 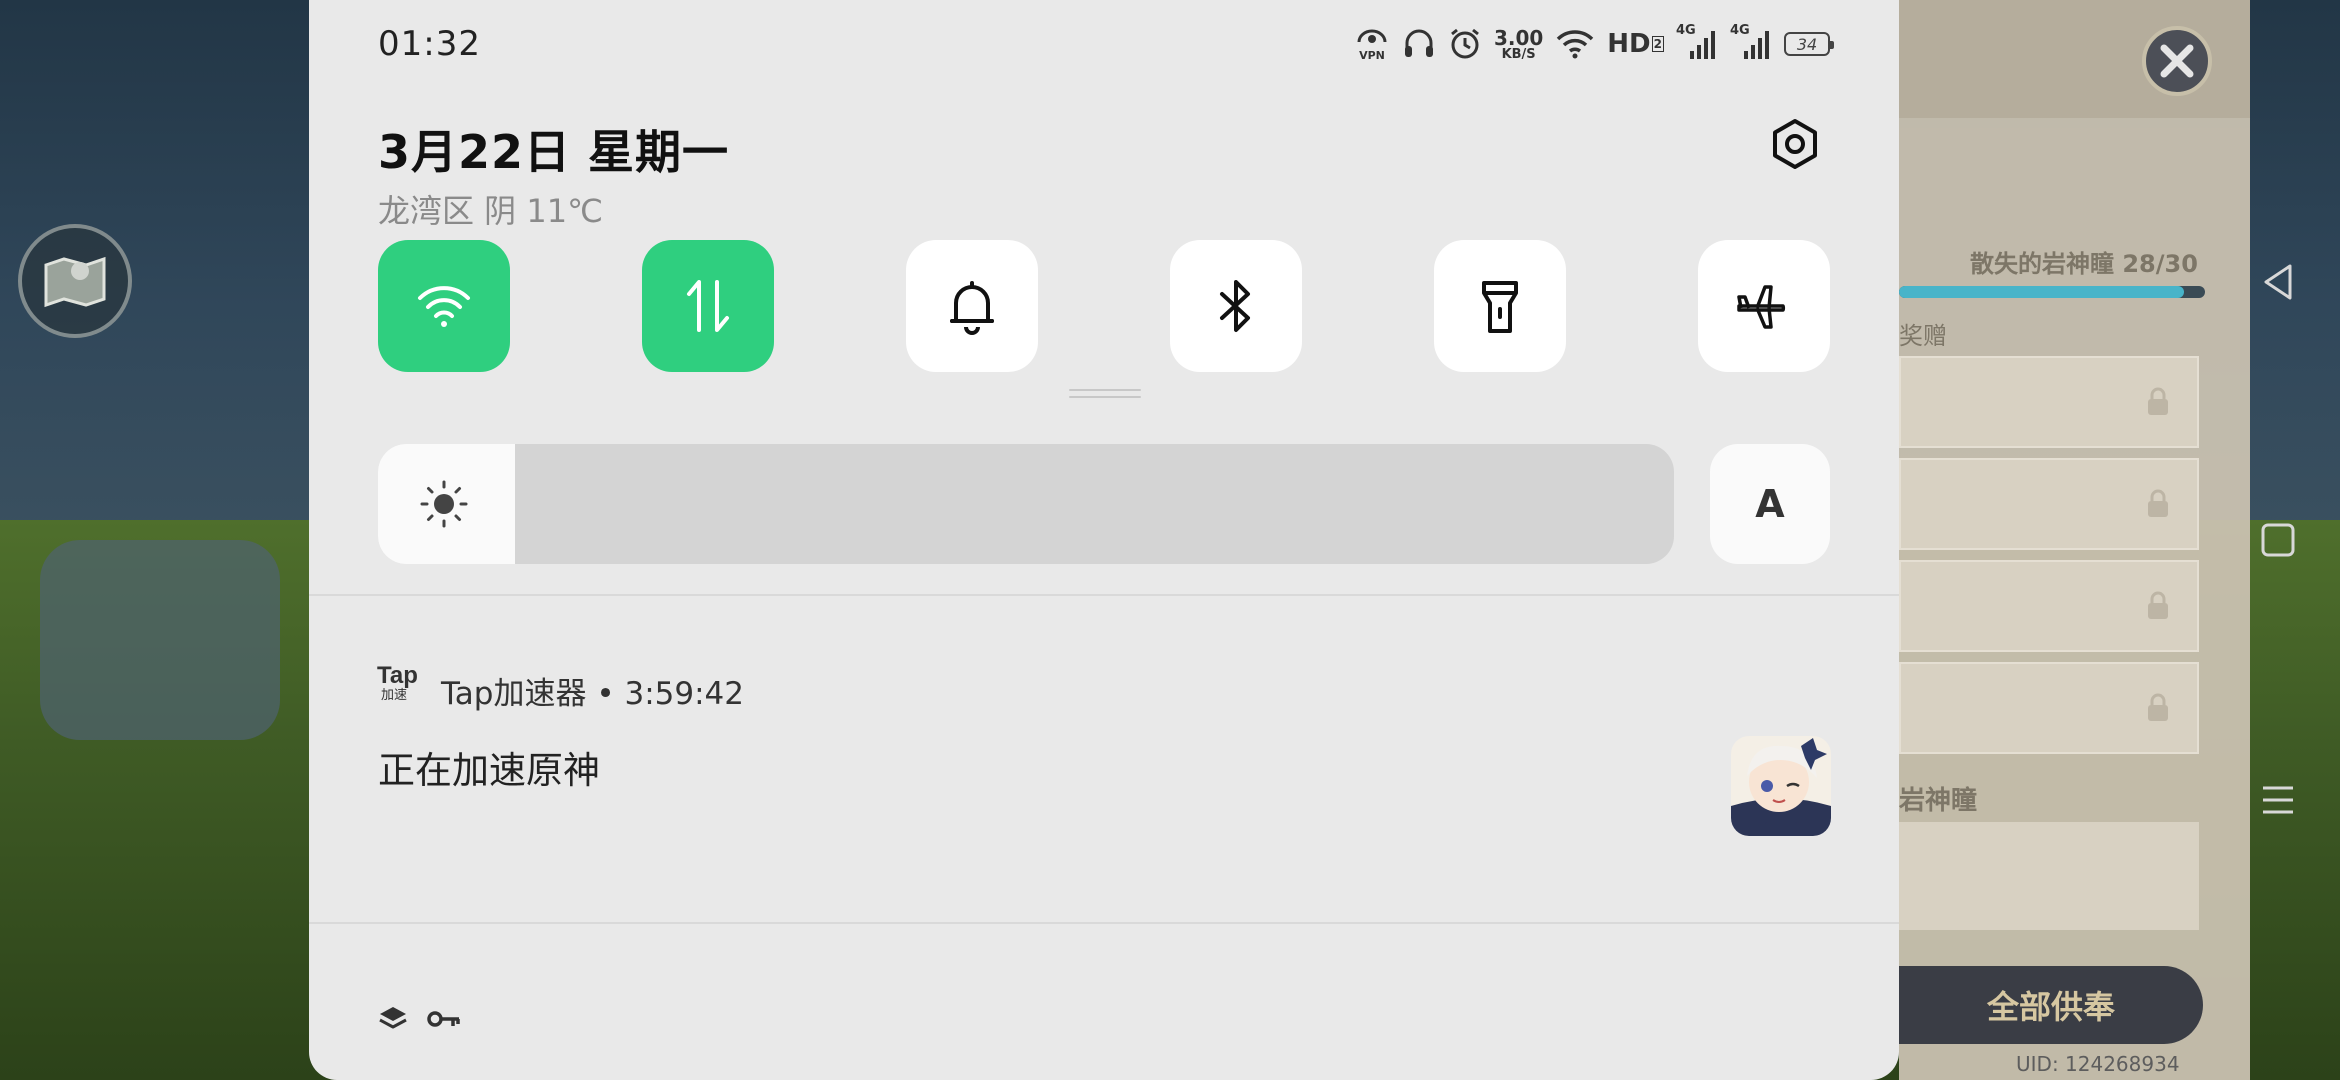 I want to click on recents-icon, so click(x=2278, y=800).